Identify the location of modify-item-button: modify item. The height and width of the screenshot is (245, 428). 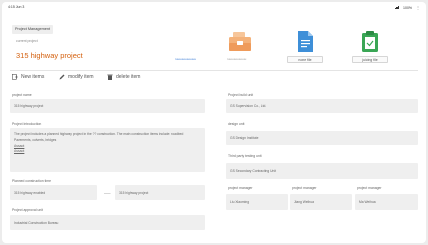
(83, 77).